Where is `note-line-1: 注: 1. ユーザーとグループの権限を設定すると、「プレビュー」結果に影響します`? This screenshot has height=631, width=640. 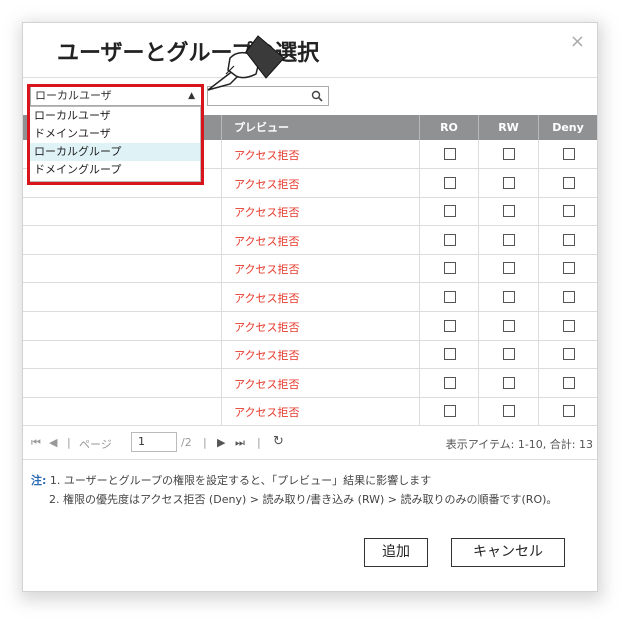
note-line-1: 注: 1. ユーザーとグループの権限を設定すると、「プレビュー」結果に影響します is located at coordinates (294, 480).